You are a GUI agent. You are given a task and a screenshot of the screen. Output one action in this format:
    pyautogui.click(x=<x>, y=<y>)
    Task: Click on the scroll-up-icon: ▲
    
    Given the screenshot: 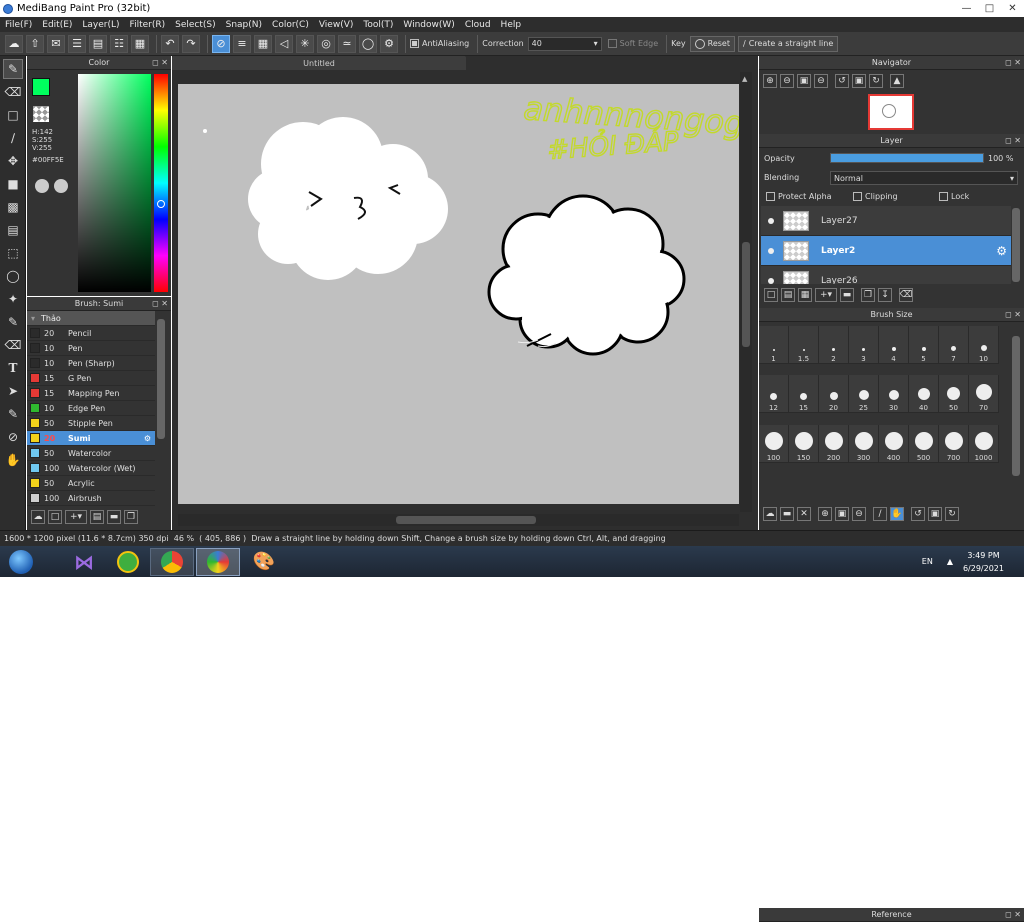 What is the action you would take?
    pyautogui.click(x=744, y=79)
    